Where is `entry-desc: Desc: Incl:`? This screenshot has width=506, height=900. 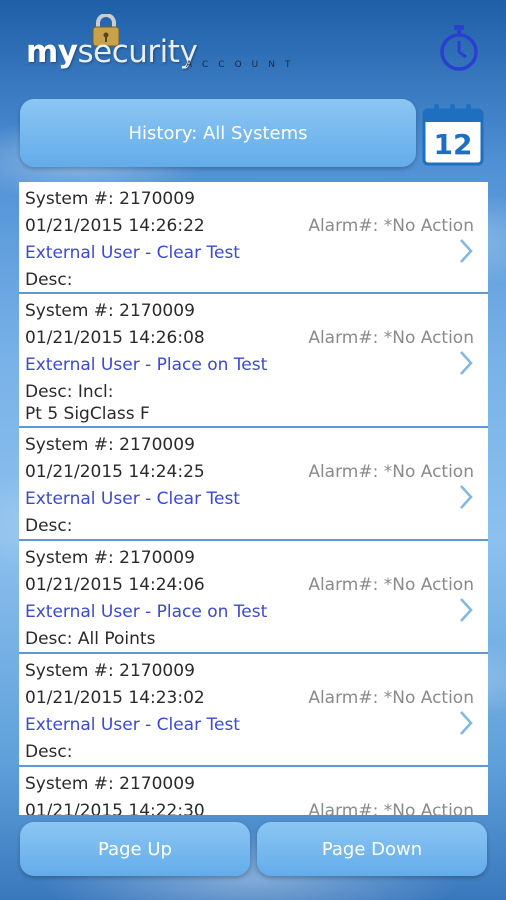 entry-desc: Desc: Incl: is located at coordinates (69, 392).